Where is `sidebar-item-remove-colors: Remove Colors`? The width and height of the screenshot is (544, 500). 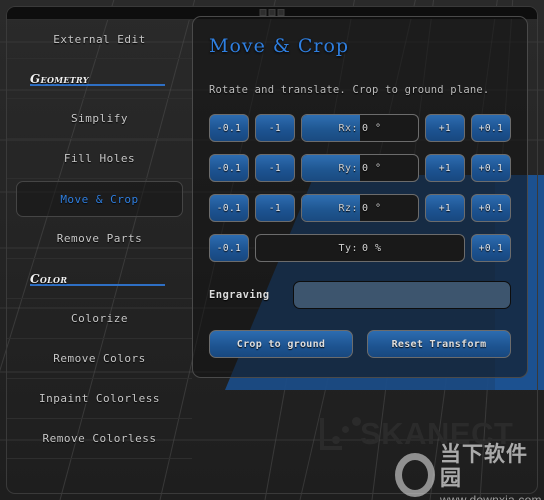 sidebar-item-remove-colors: Remove Colors is located at coordinates (99, 359).